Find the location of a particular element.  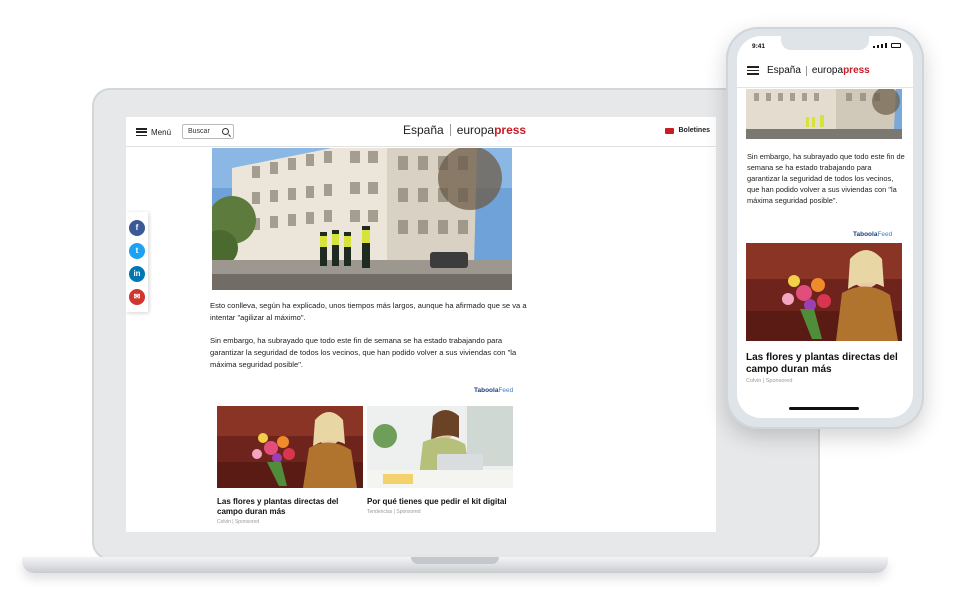

search-input: Buscar is located at coordinates (208, 131).